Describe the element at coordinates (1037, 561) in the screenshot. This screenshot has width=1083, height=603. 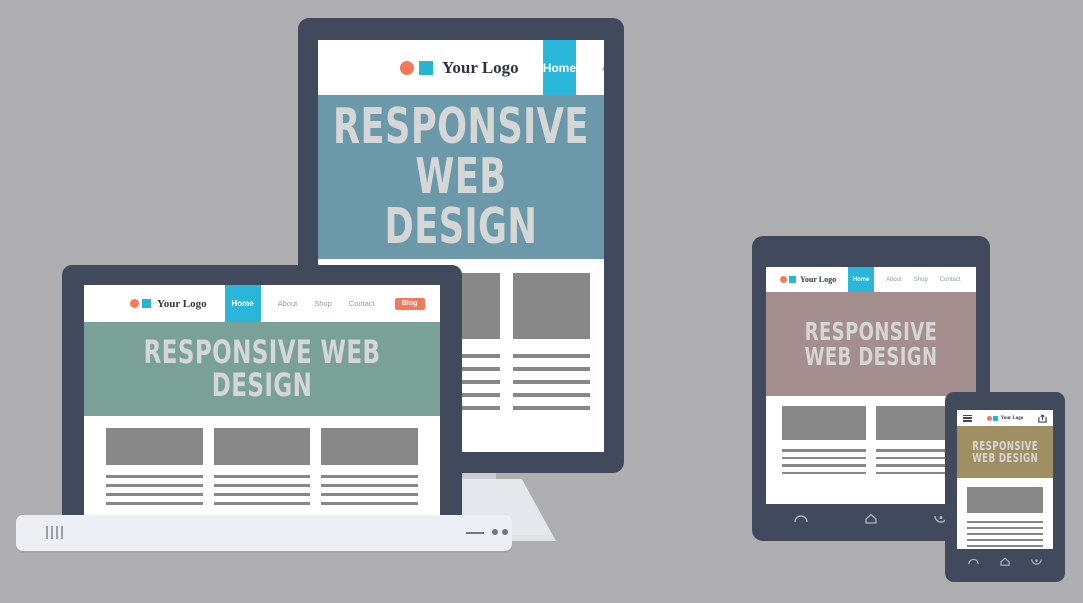
I see `recent-apps-icon` at that location.